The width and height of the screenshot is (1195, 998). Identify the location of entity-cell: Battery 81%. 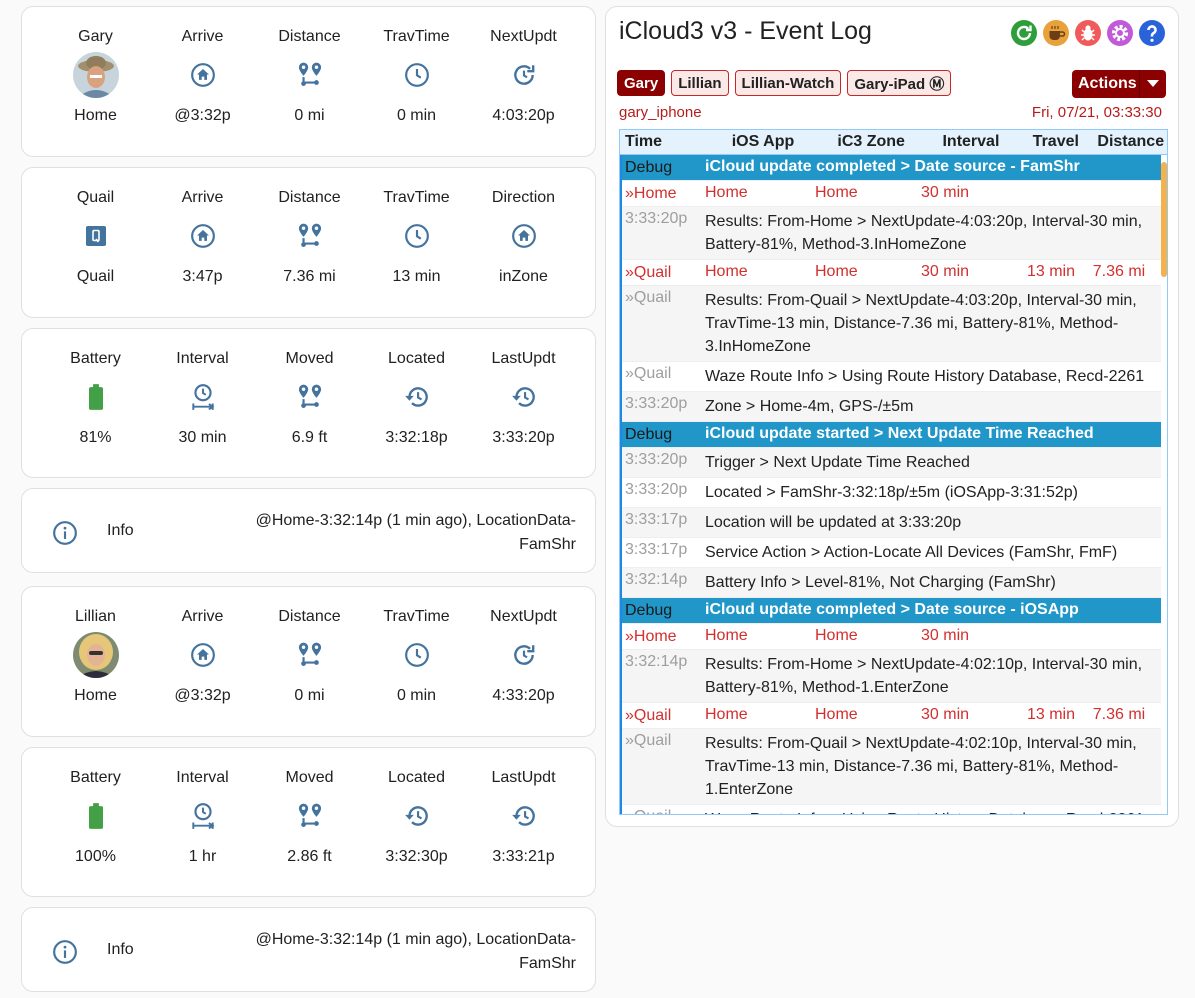
(95, 403).